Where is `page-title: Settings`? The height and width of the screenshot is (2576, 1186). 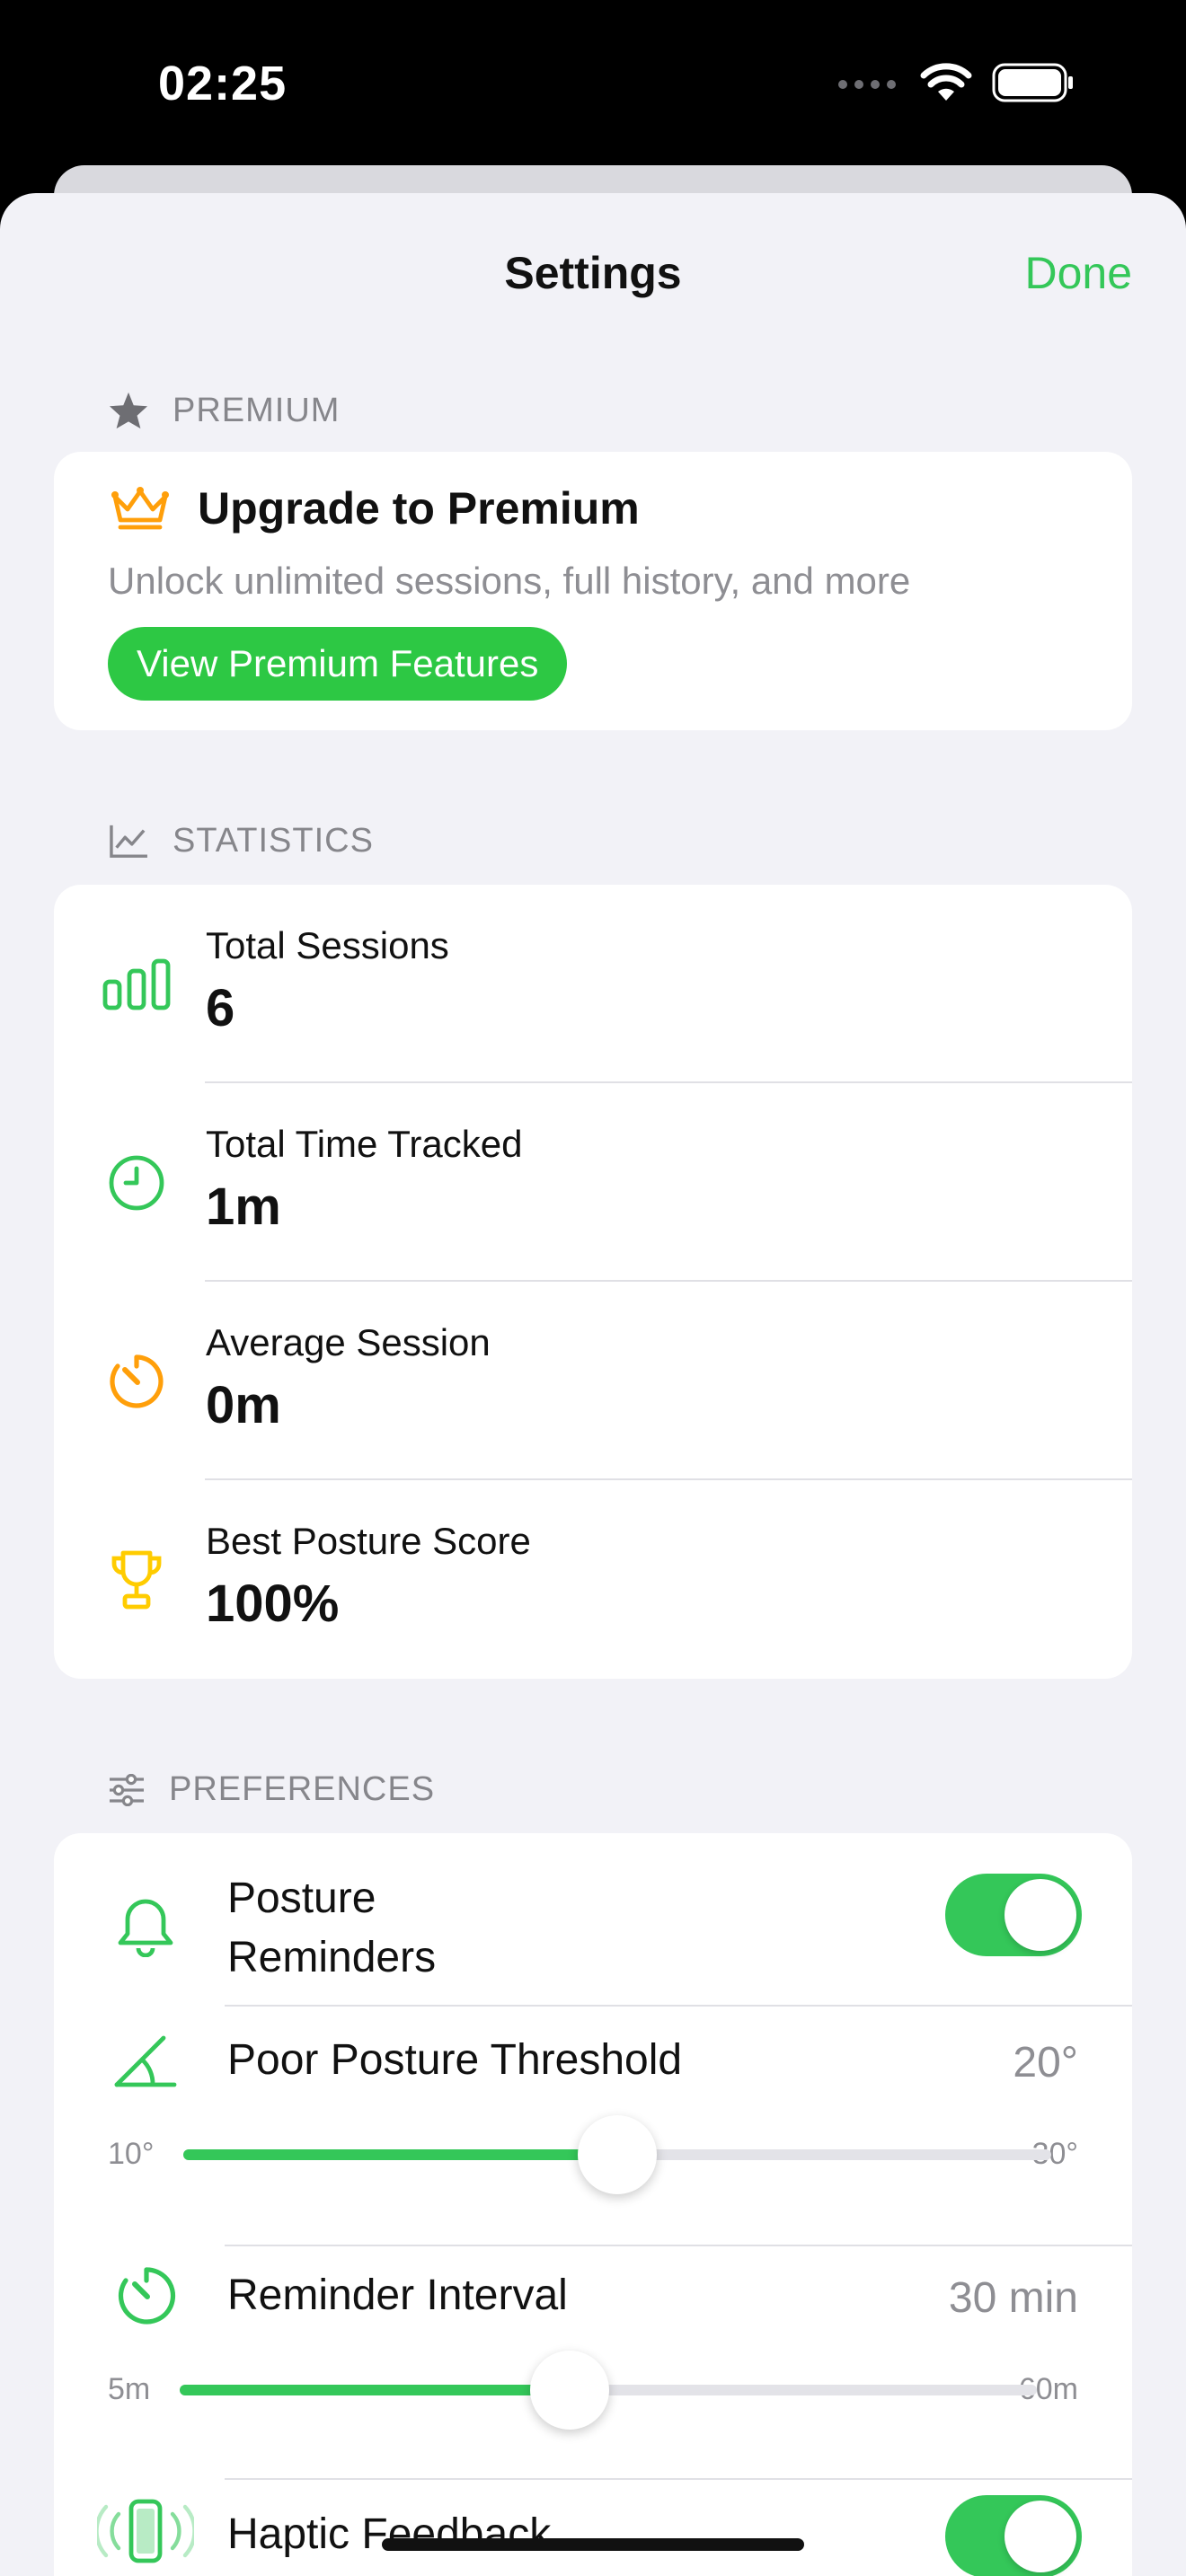
page-title: Settings is located at coordinates (593, 273).